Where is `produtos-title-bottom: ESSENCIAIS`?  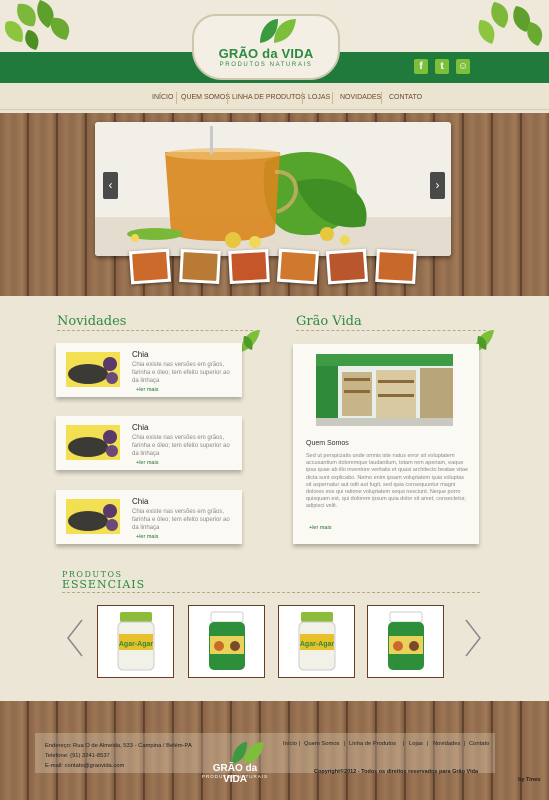
produtos-title-bottom: ESSENCIAIS is located at coordinates (104, 584).